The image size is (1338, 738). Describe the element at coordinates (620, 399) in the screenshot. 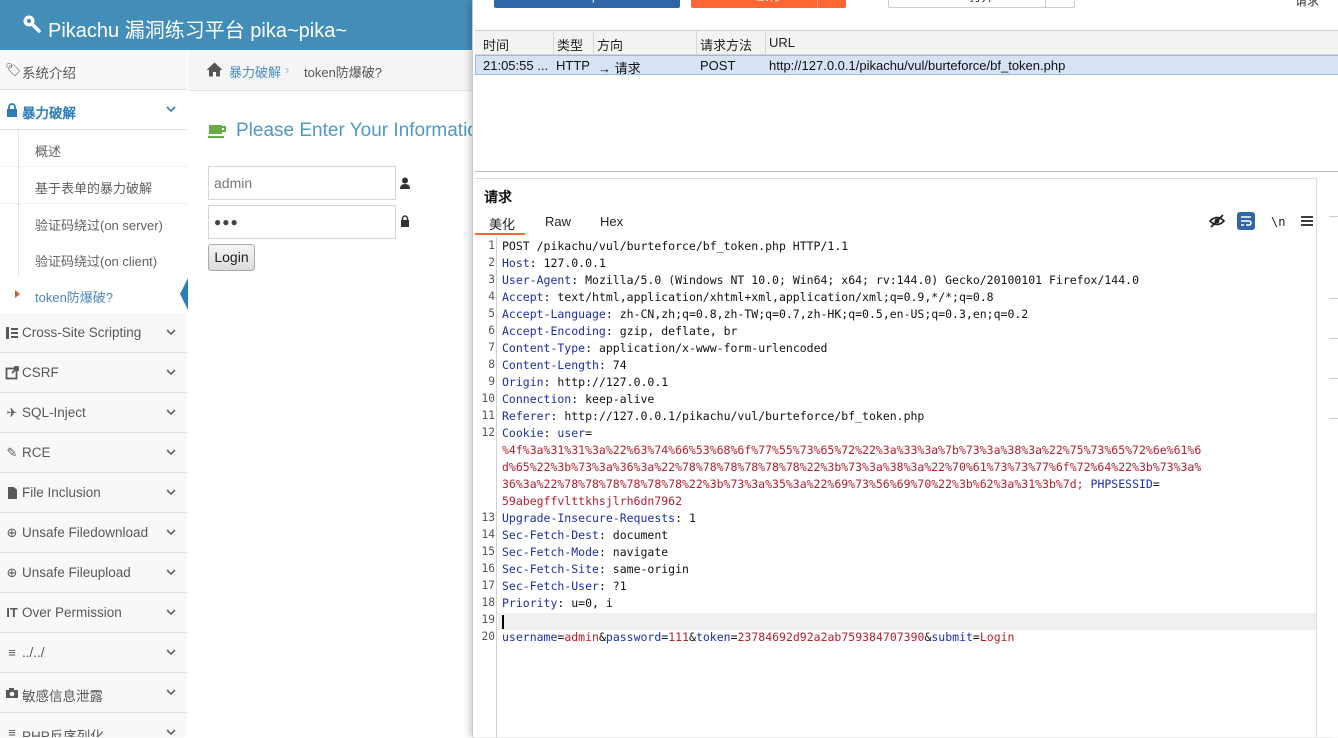

I see `header-value: keep-alive` at that location.